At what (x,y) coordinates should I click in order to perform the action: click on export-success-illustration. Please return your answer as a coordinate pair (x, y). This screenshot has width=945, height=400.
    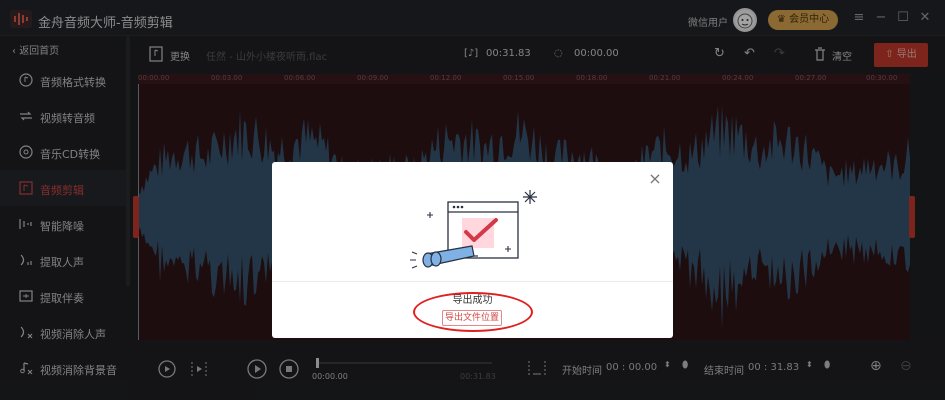
    Looking at the image, I should click on (473, 229).